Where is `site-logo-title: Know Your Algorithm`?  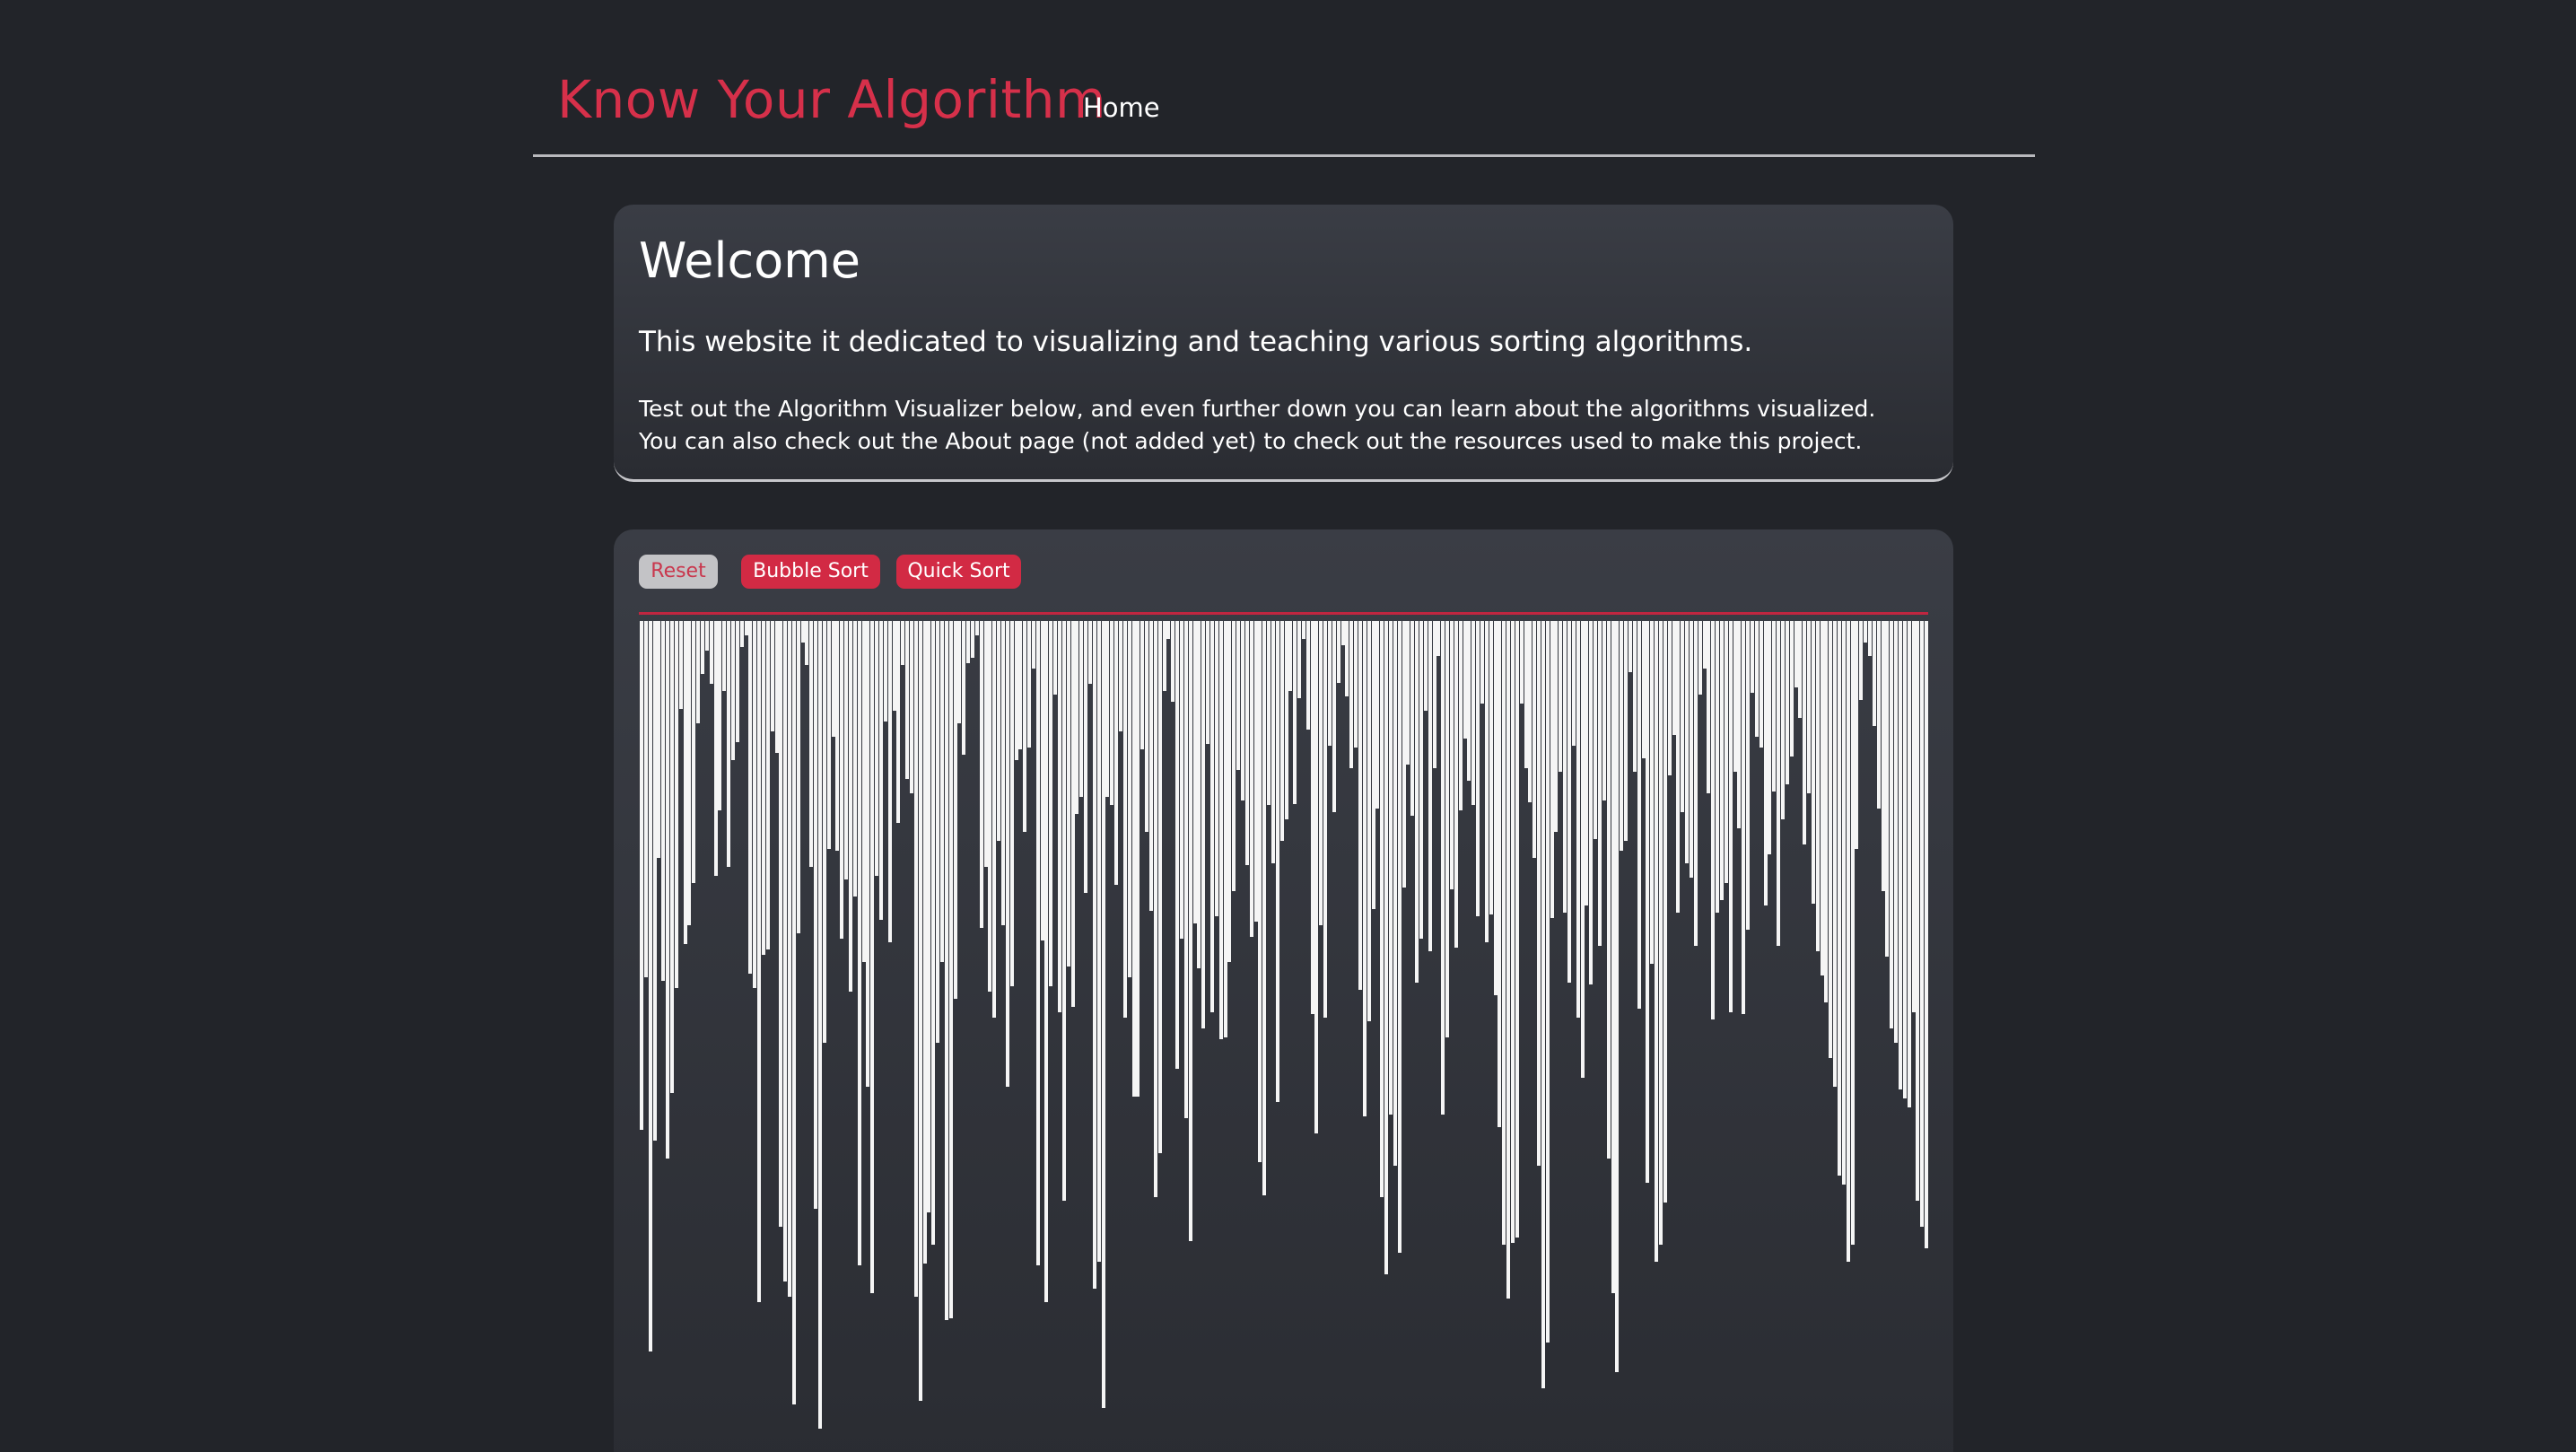 site-logo-title: Know Your Algorithm is located at coordinates (832, 100).